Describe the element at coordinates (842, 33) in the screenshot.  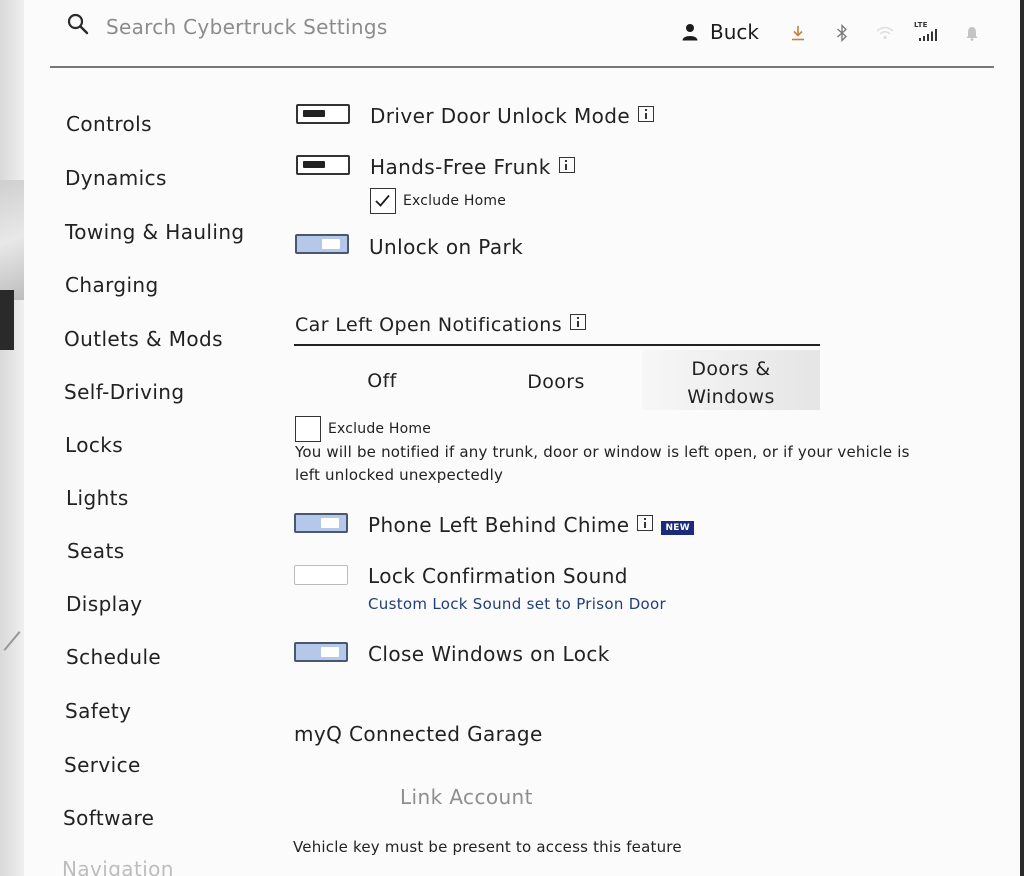
I see `bluetooth-icon` at that location.